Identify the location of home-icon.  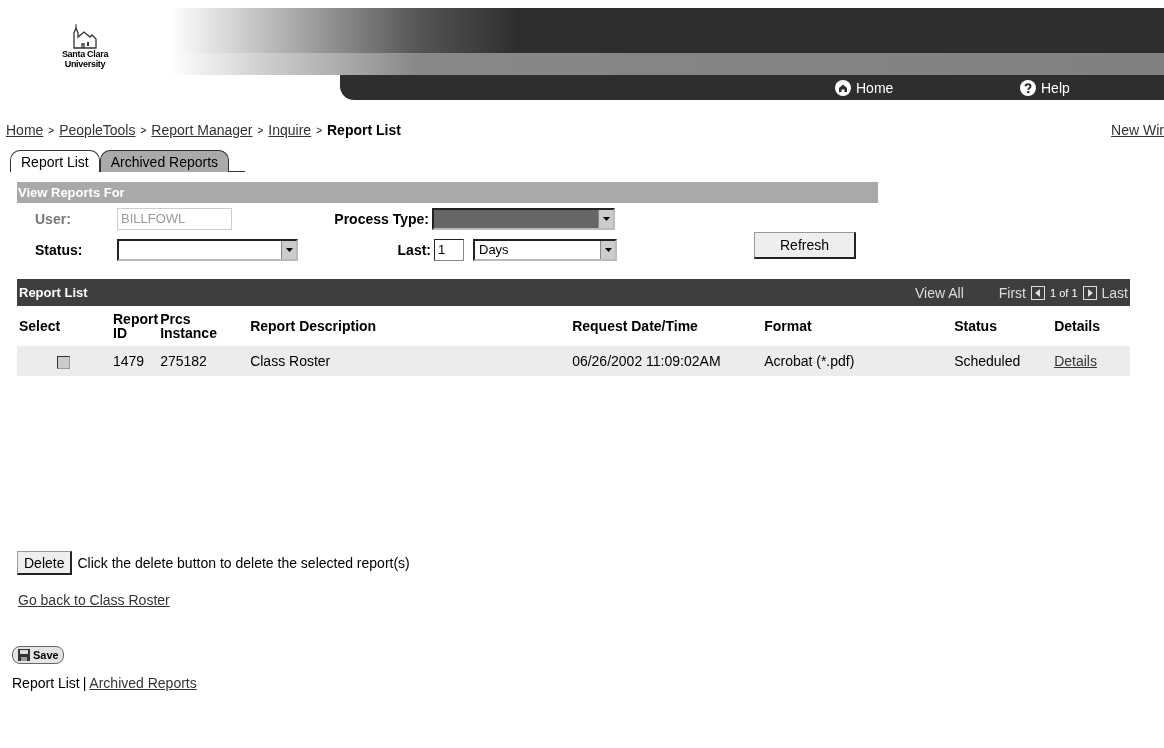
(843, 87).